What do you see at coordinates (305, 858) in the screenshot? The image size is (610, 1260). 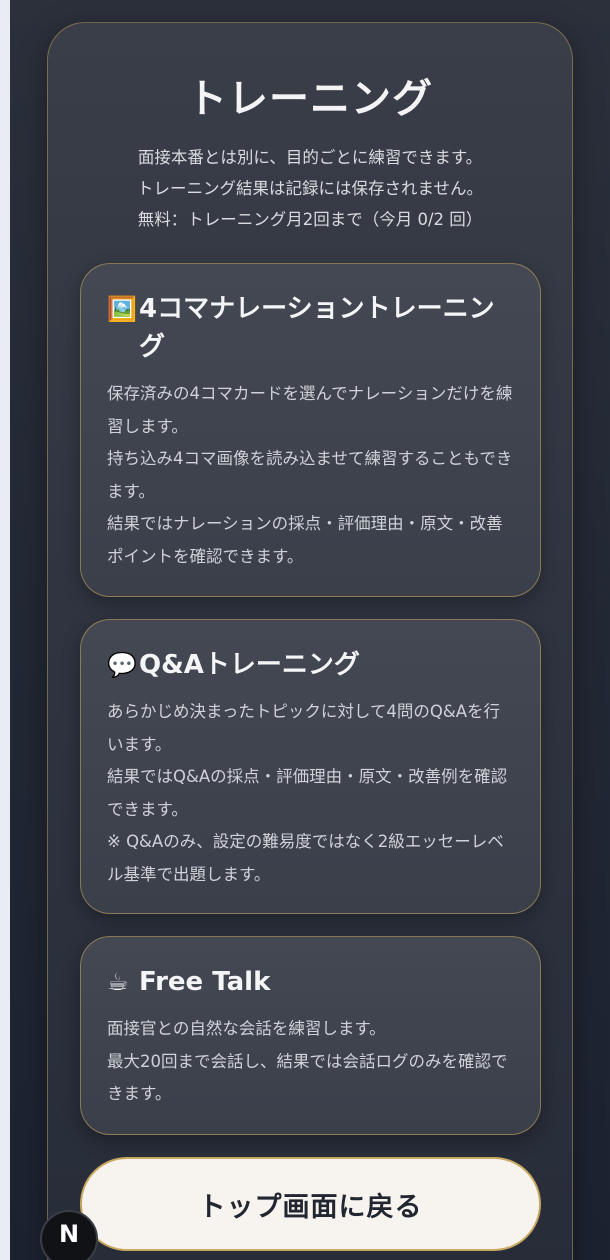 I see `card-description-line: ※ Q&Aのみ、設定の難易度ではなく2級エッセーレベル基準で出題します。` at bounding box center [305, 858].